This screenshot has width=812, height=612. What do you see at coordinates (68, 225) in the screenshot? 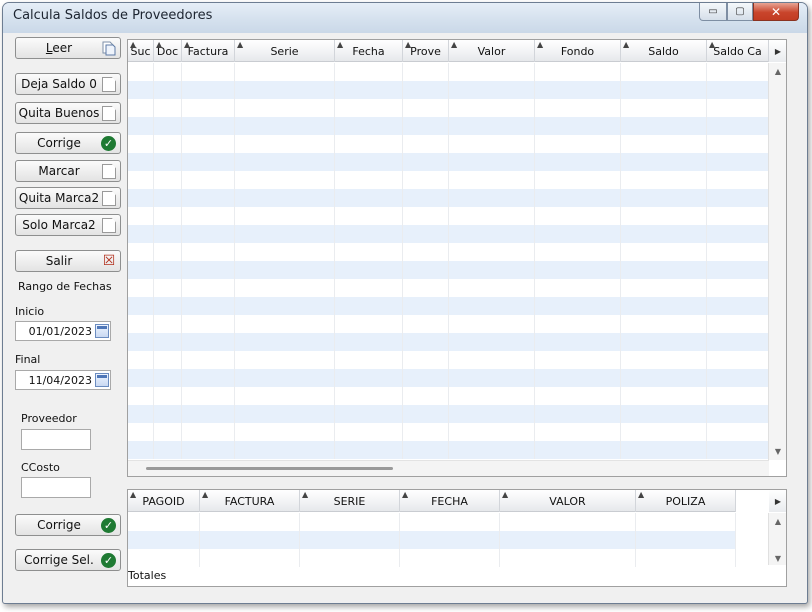
I see `solo-marca2-button: Solo Marca2` at bounding box center [68, 225].